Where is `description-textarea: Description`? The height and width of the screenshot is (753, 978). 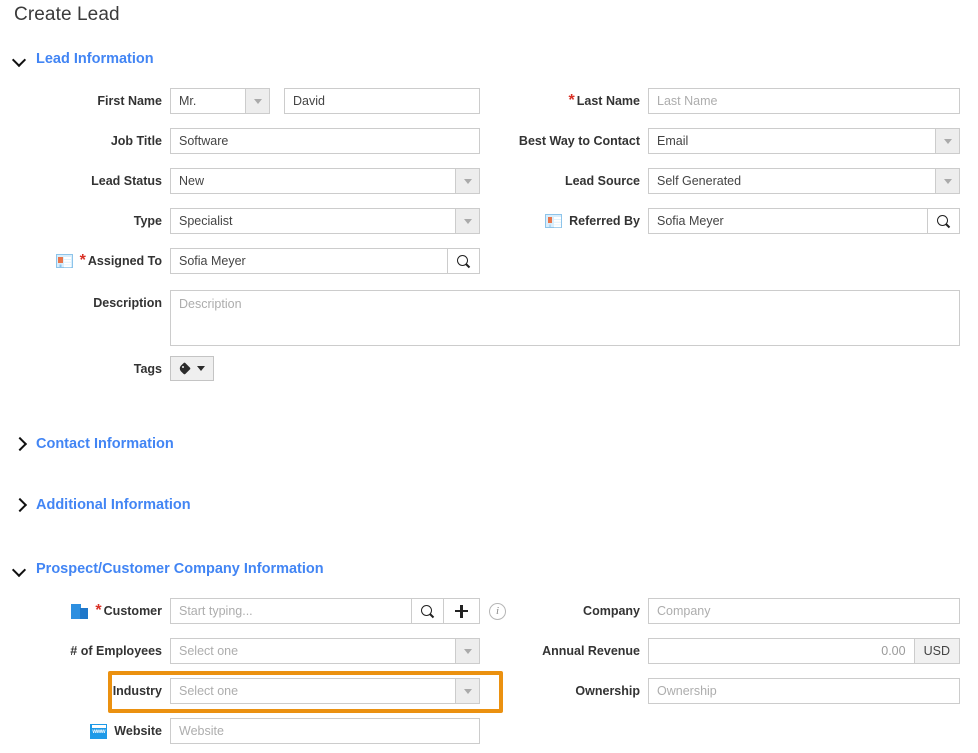
description-textarea: Description is located at coordinates (565, 318).